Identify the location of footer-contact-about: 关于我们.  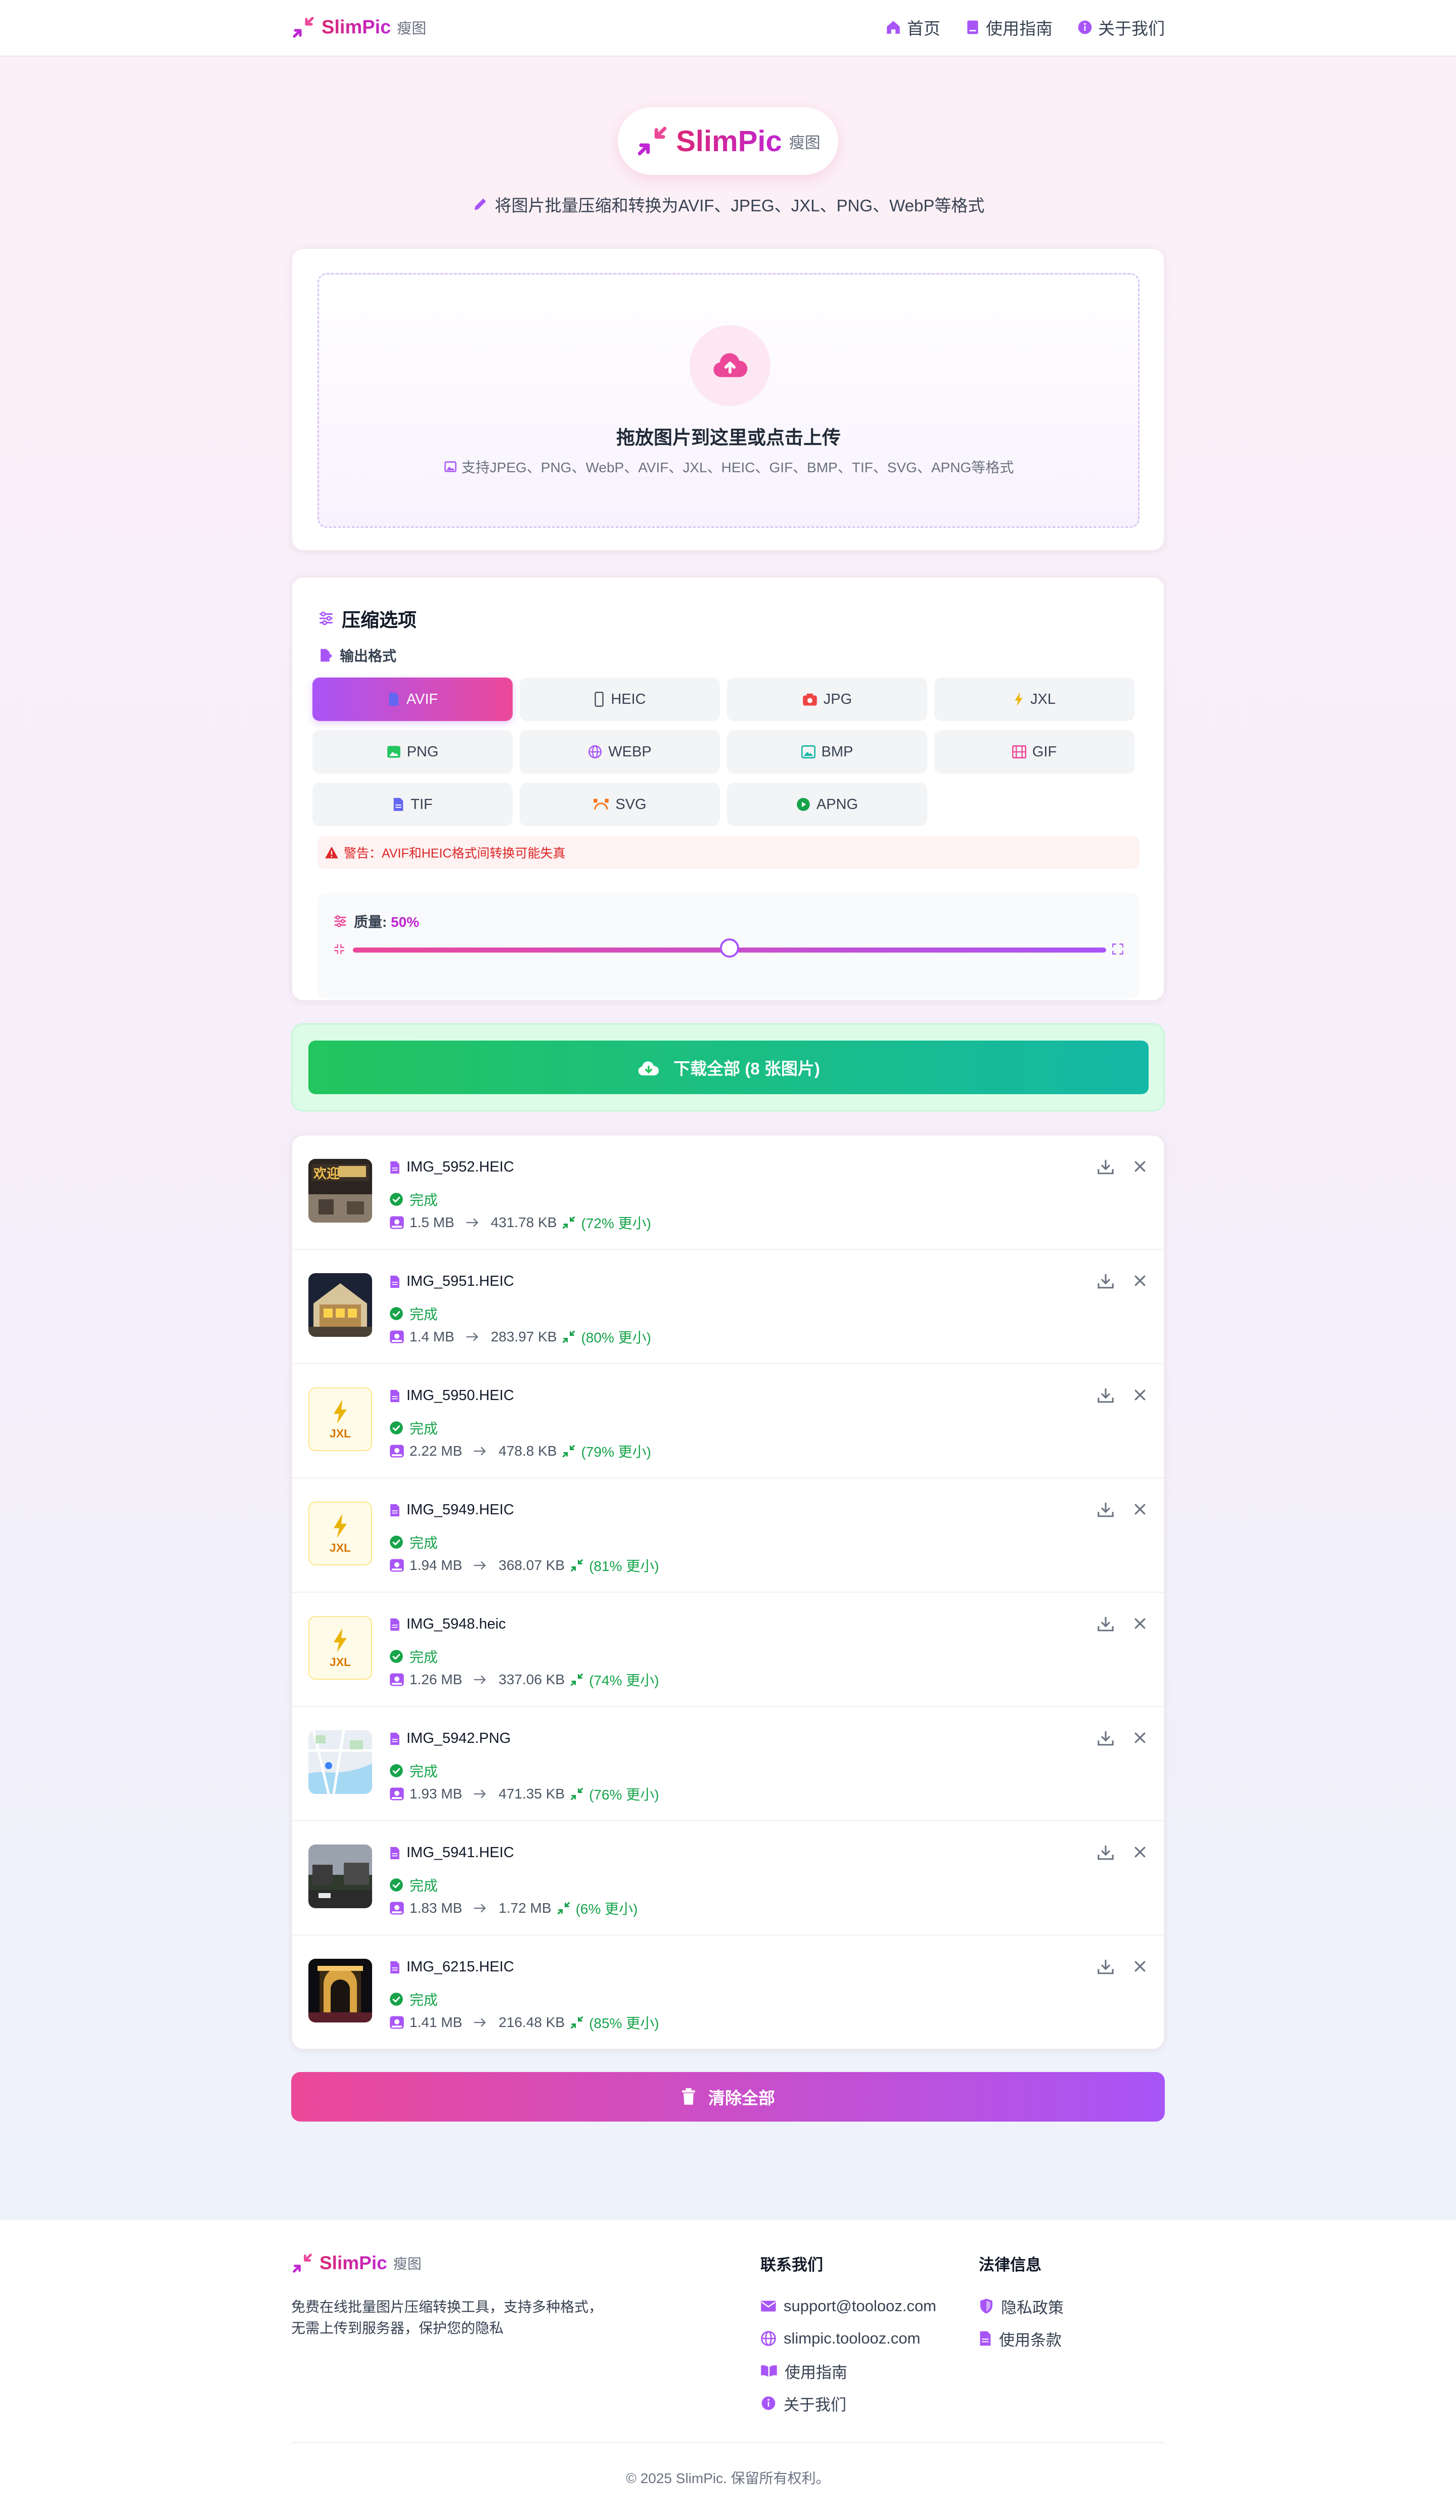
(848, 2403).